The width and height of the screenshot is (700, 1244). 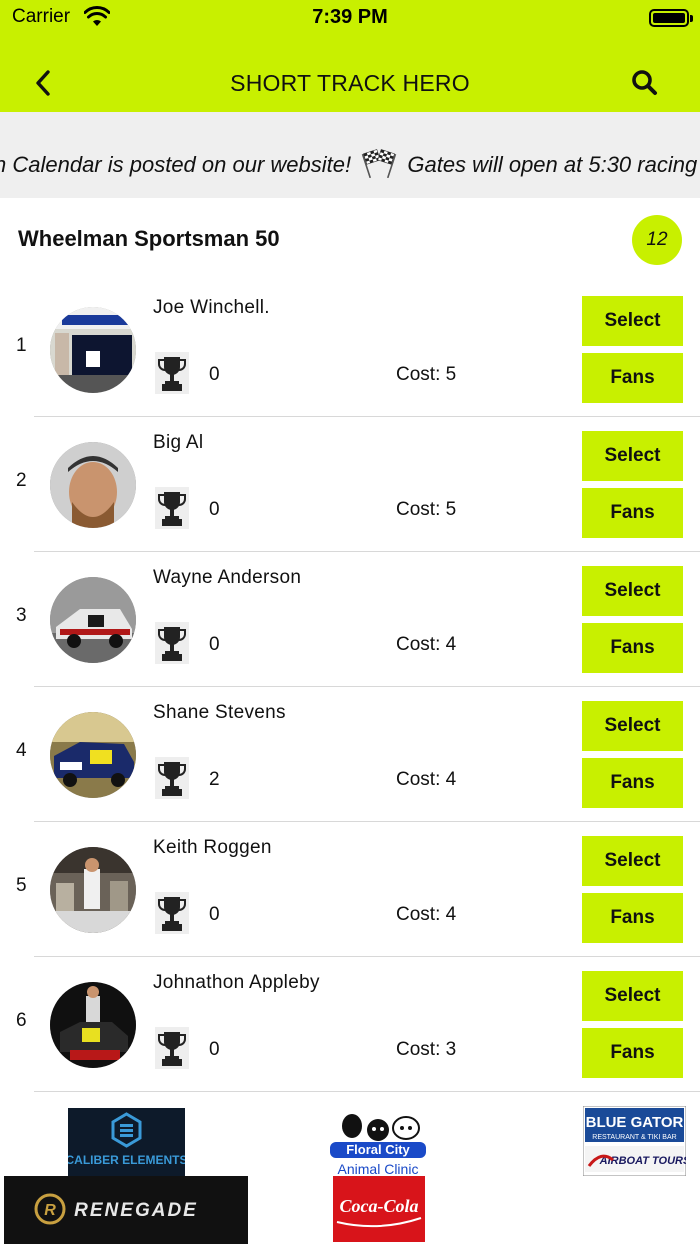 I want to click on driver-row: 1 Joe Winchell. 0 Cost: 5 Select Fans, so click(x=350, y=349).